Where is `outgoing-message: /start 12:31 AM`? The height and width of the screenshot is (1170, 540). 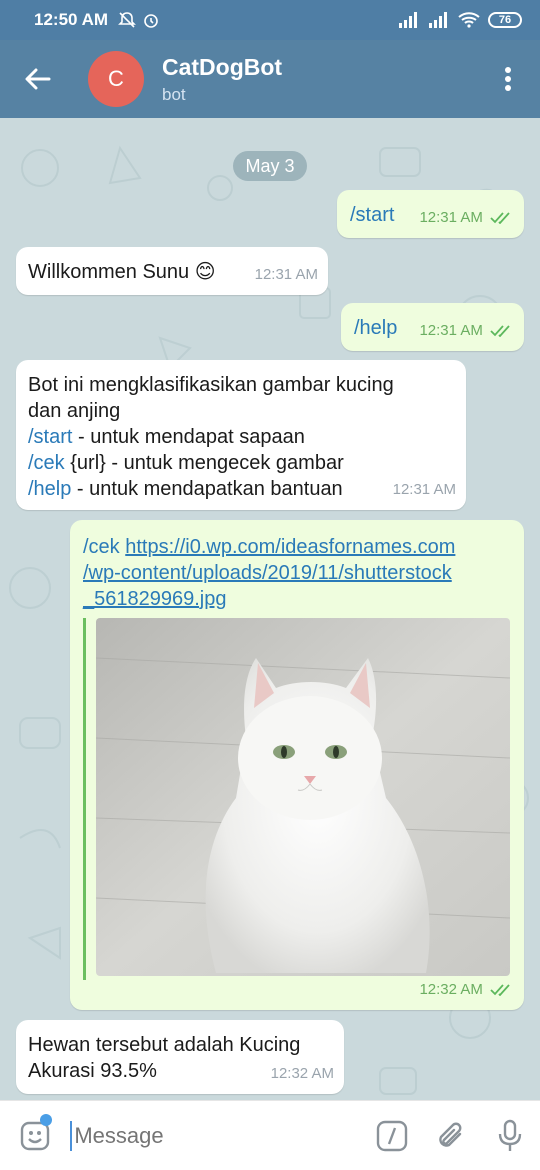 outgoing-message: /start 12:31 AM is located at coordinates (430, 214).